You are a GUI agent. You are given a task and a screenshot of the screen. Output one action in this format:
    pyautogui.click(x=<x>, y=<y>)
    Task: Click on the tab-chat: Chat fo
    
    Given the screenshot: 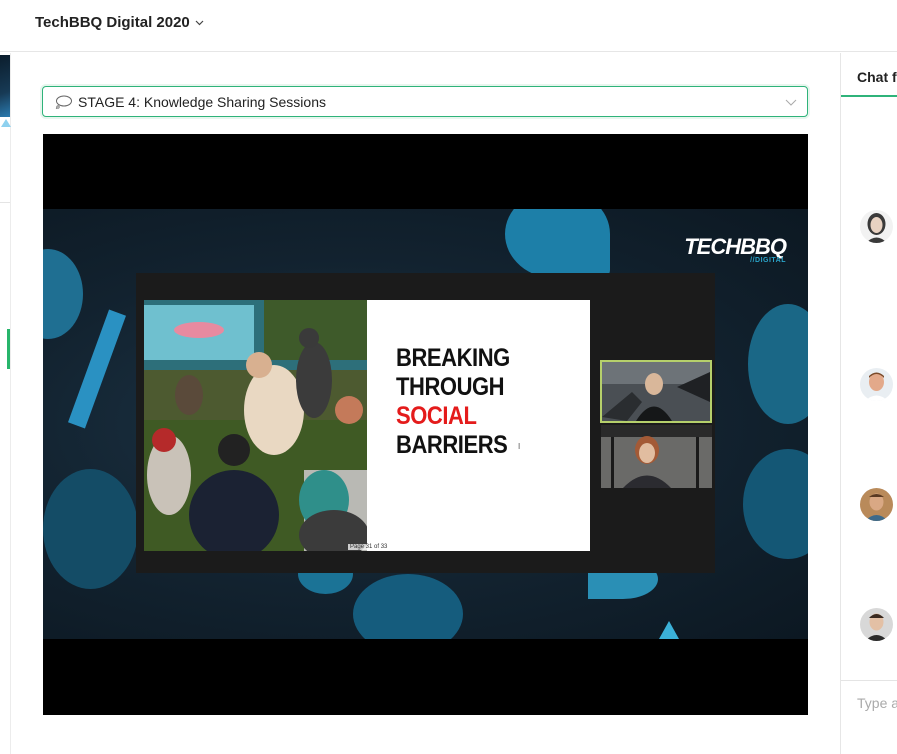 What is the action you would take?
    pyautogui.click(x=877, y=77)
    